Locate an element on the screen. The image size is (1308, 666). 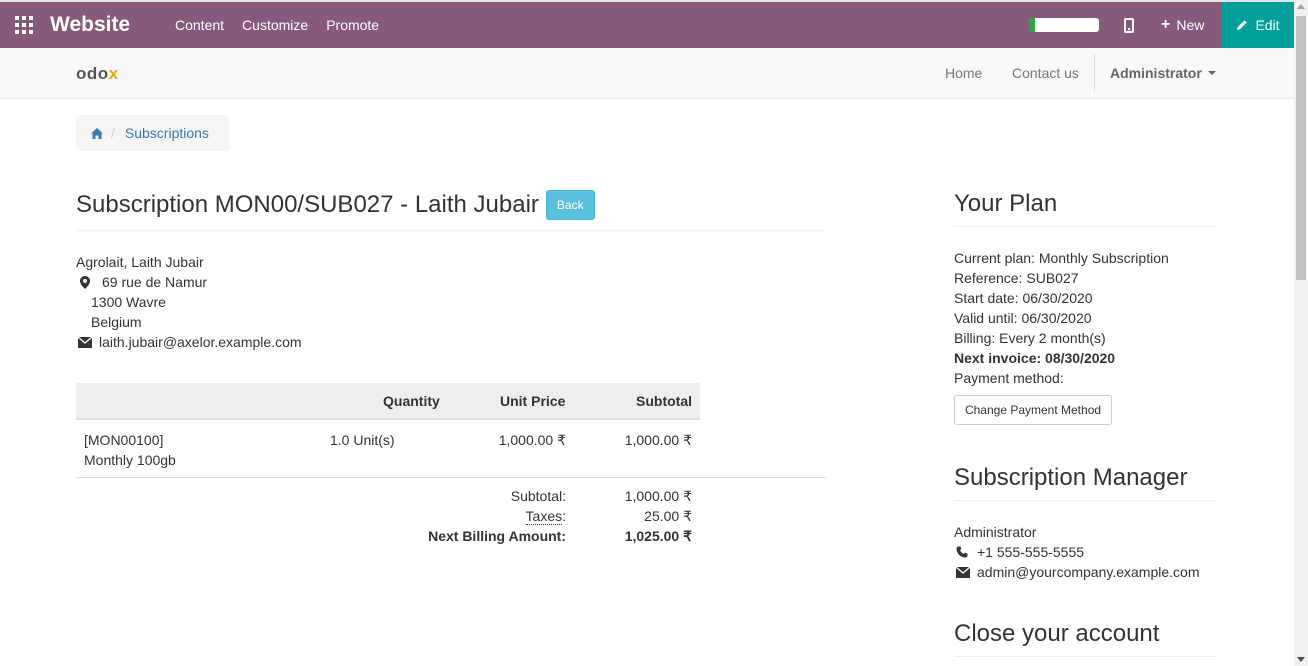
change-payment-method-button: Change Payment Method is located at coordinates (1033, 410).